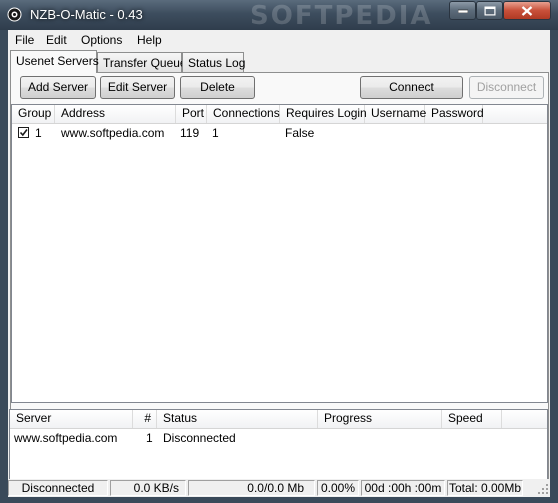 The height and width of the screenshot is (503, 558). What do you see at coordinates (217, 87) in the screenshot?
I see `delete-button: Delete` at bounding box center [217, 87].